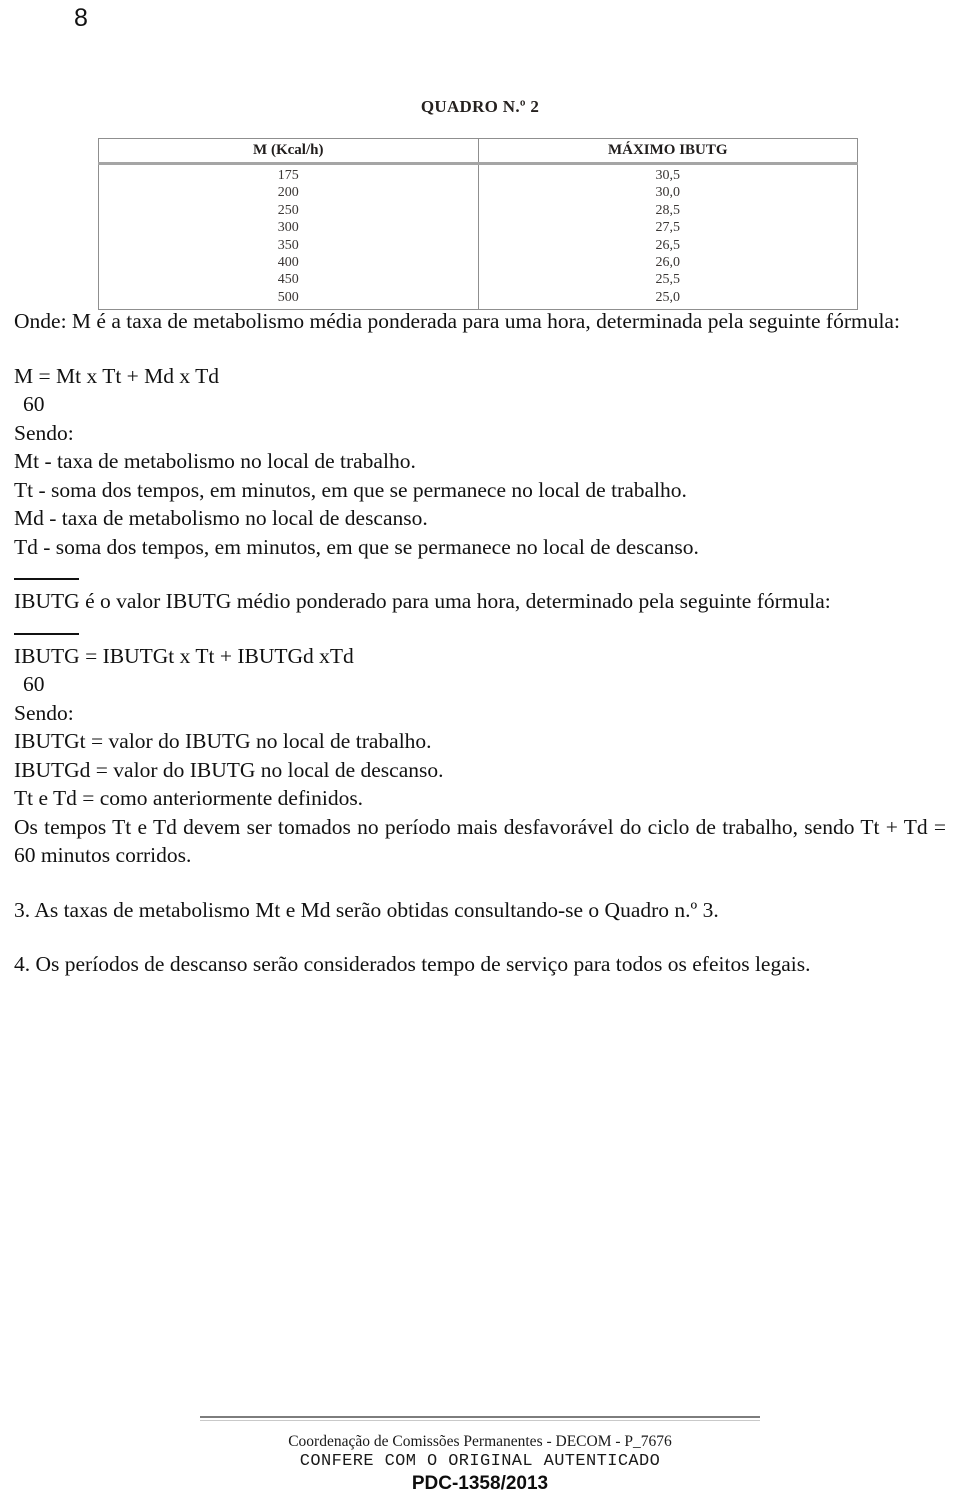 This screenshot has width=960, height=1495. Describe the element at coordinates (668, 245) in the screenshot. I see `cell-ibutg: 26,5` at that location.